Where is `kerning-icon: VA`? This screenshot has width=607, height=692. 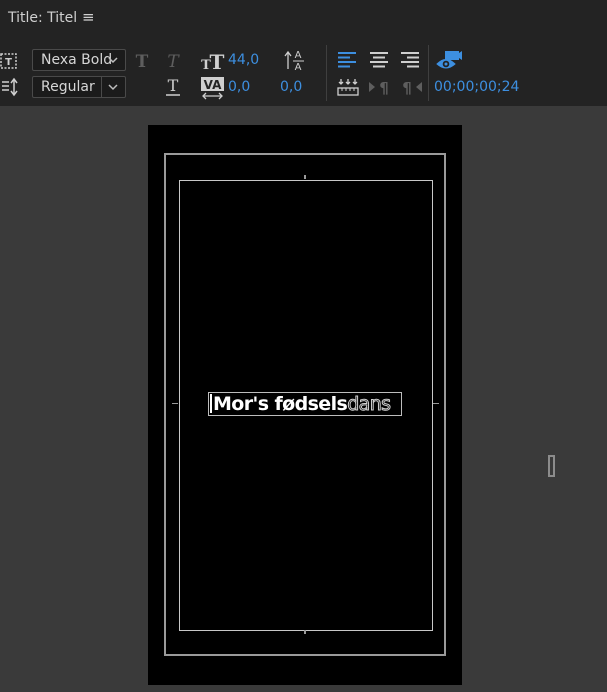 kerning-icon: VA is located at coordinates (213, 88).